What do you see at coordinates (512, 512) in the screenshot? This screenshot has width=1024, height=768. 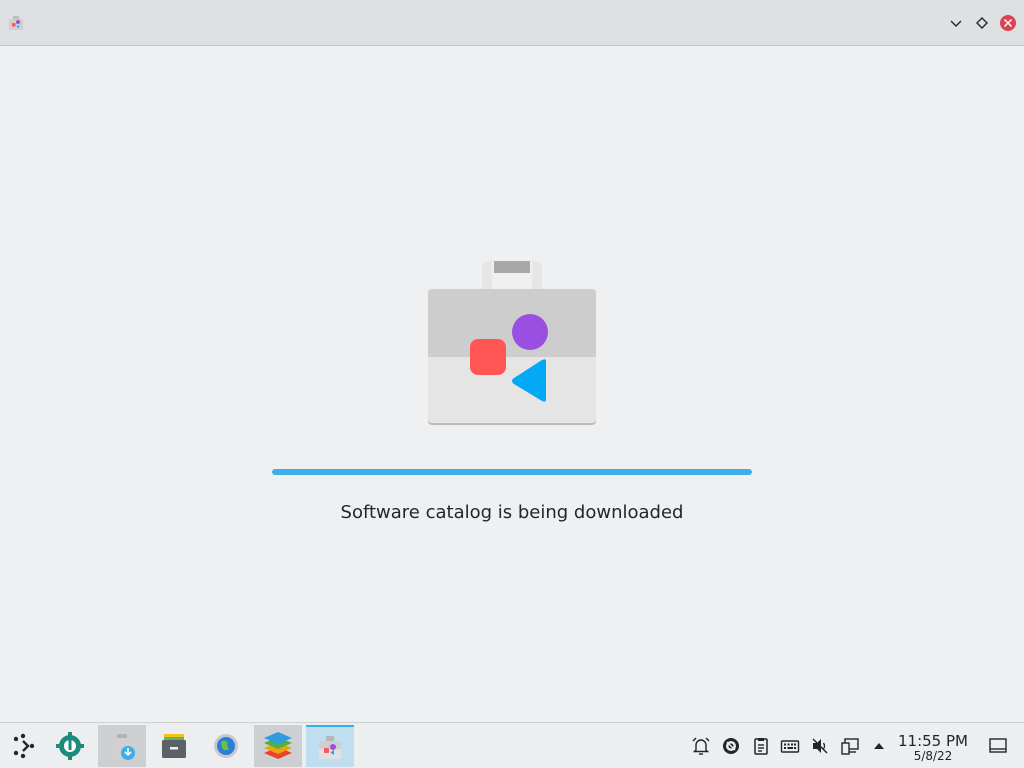 I see `status-message: Software catalog is being downloaded` at bounding box center [512, 512].